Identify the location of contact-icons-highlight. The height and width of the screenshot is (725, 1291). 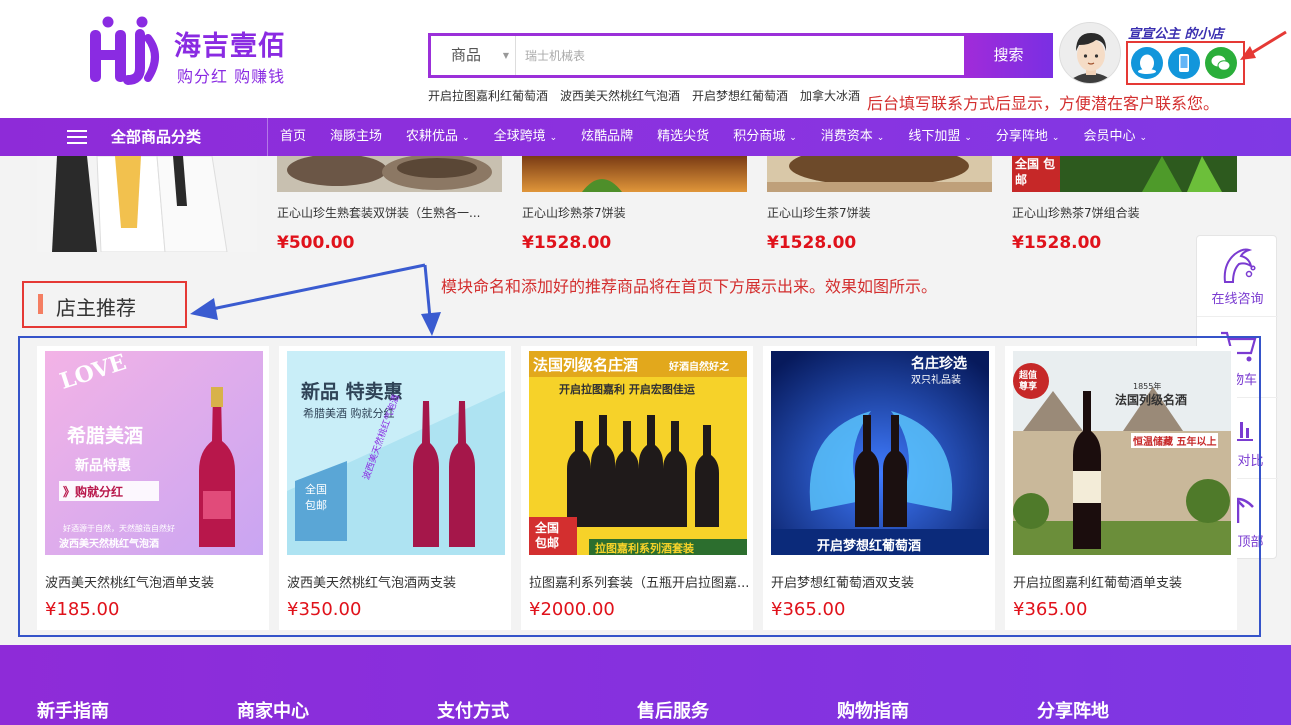
(1185, 63).